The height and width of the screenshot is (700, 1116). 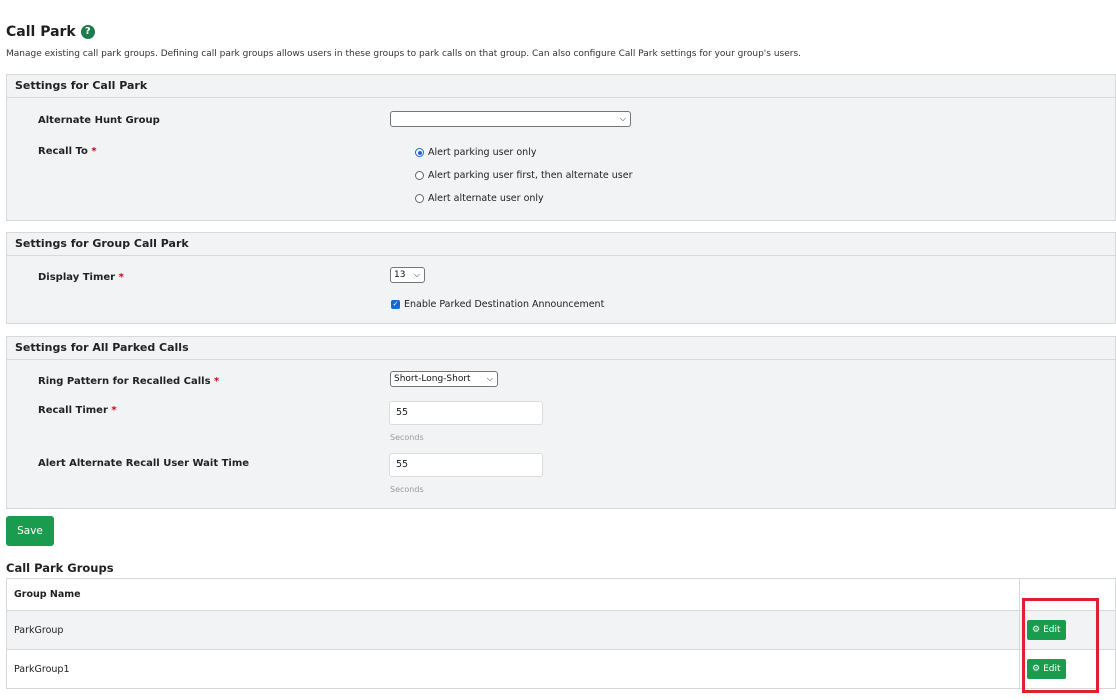 I want to click on section-header: Settings for Call Park, so click(x=561, y=86).